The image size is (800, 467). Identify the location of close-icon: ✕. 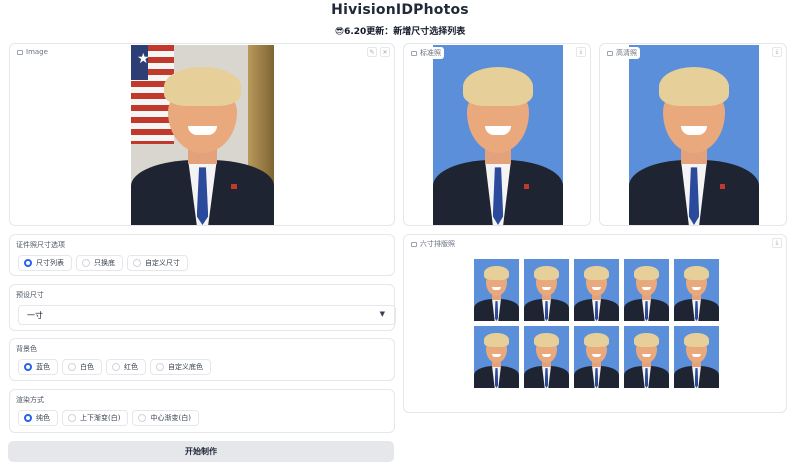
(385, 52).